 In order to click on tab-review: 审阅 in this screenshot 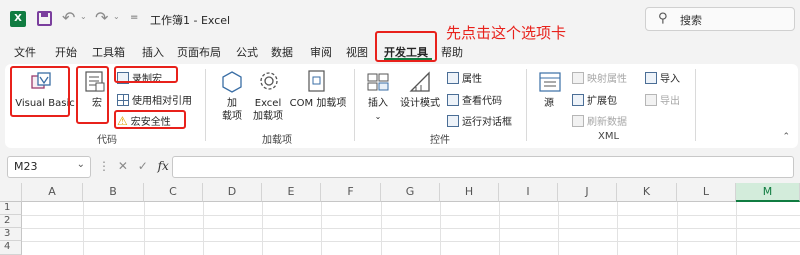, I will do `click(321, 52)`.